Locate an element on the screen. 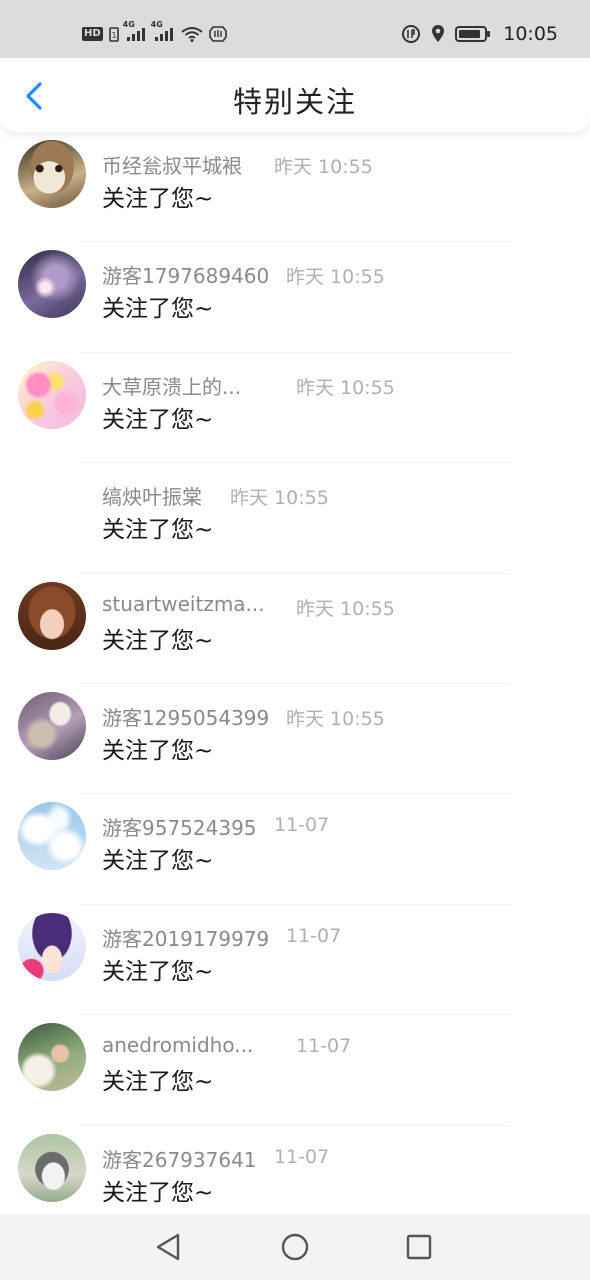 This screenshot has height=1280, width=590. triangle-back-icon is located at coordinates (168, 1247).